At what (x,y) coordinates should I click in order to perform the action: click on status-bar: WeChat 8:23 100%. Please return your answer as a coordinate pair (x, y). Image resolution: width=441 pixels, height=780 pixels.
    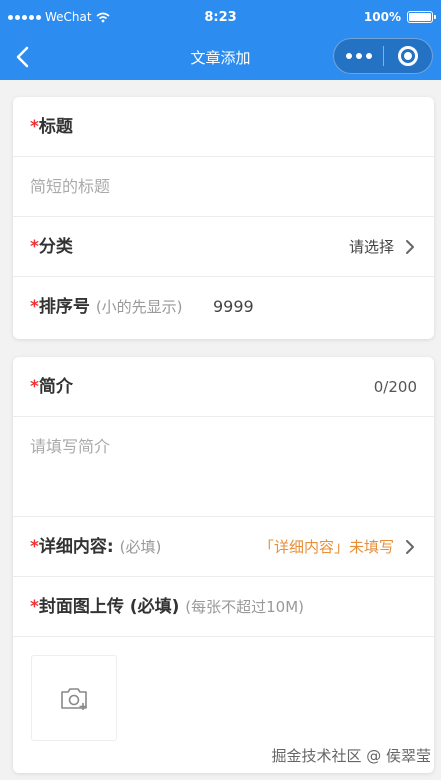
    Looking at the image, I should click on (220, 17).